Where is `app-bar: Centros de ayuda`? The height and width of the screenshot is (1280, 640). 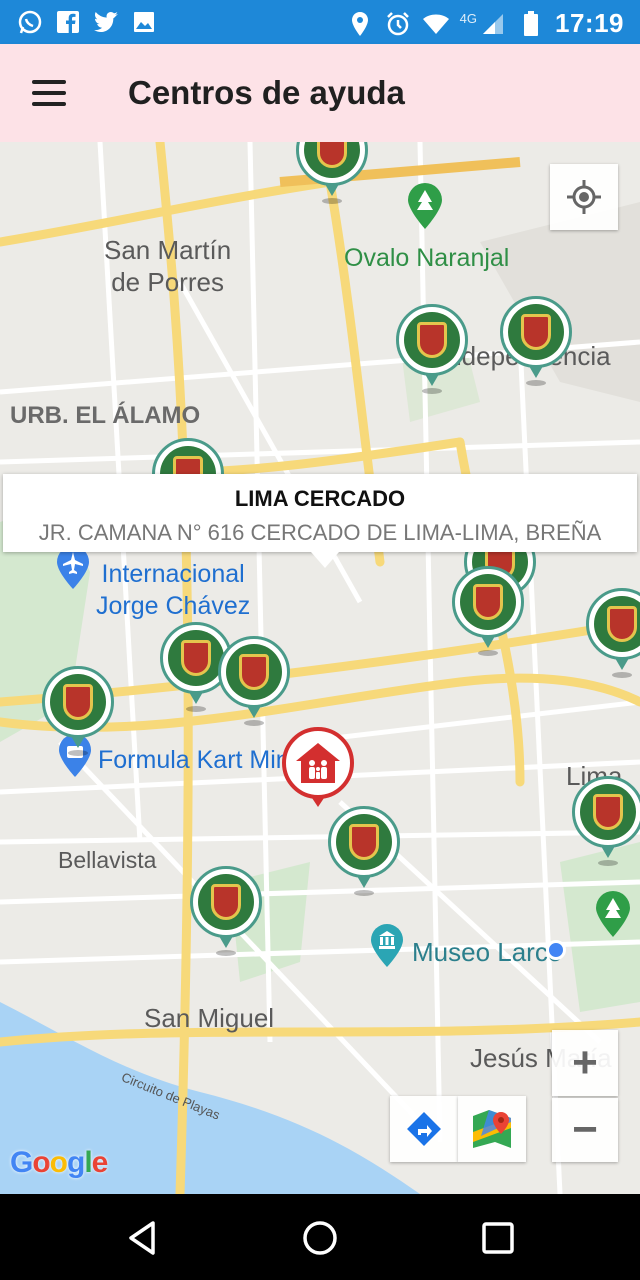 app-bar: Centros de ayuda is located at coordinates (320, 93).